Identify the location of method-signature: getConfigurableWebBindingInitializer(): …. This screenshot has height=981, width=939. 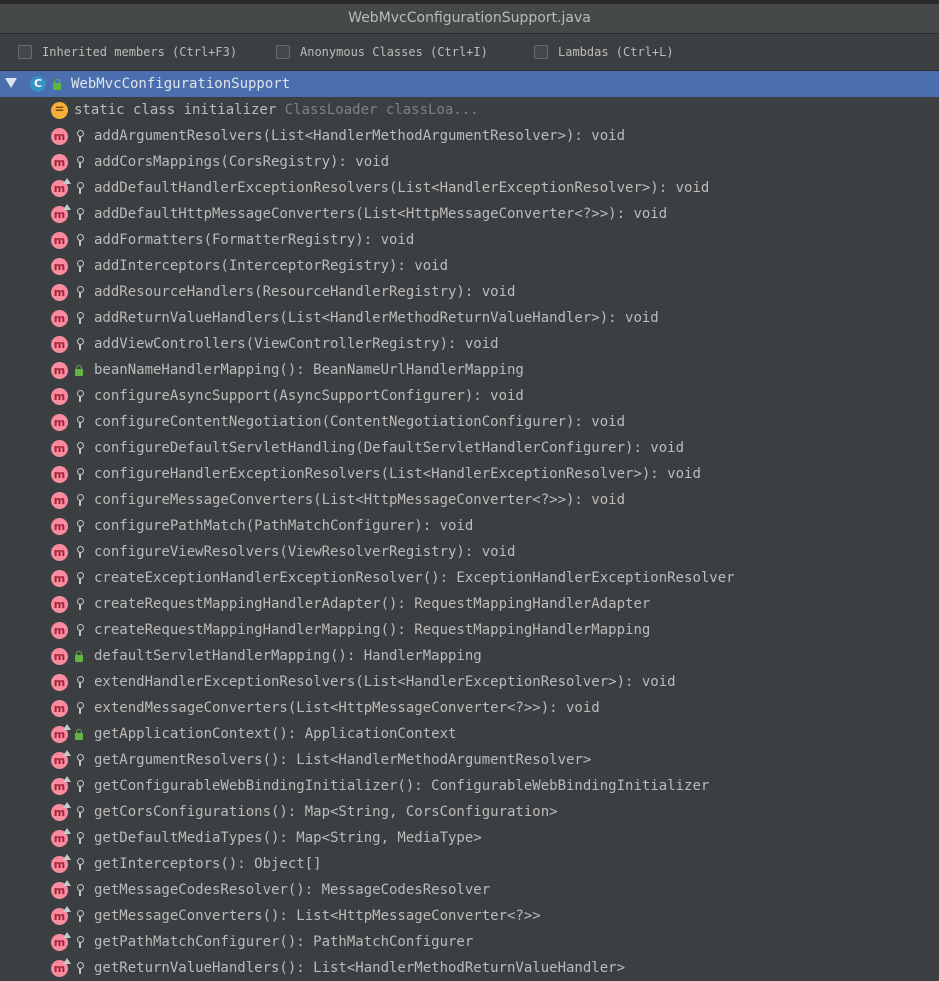
(402, 786).